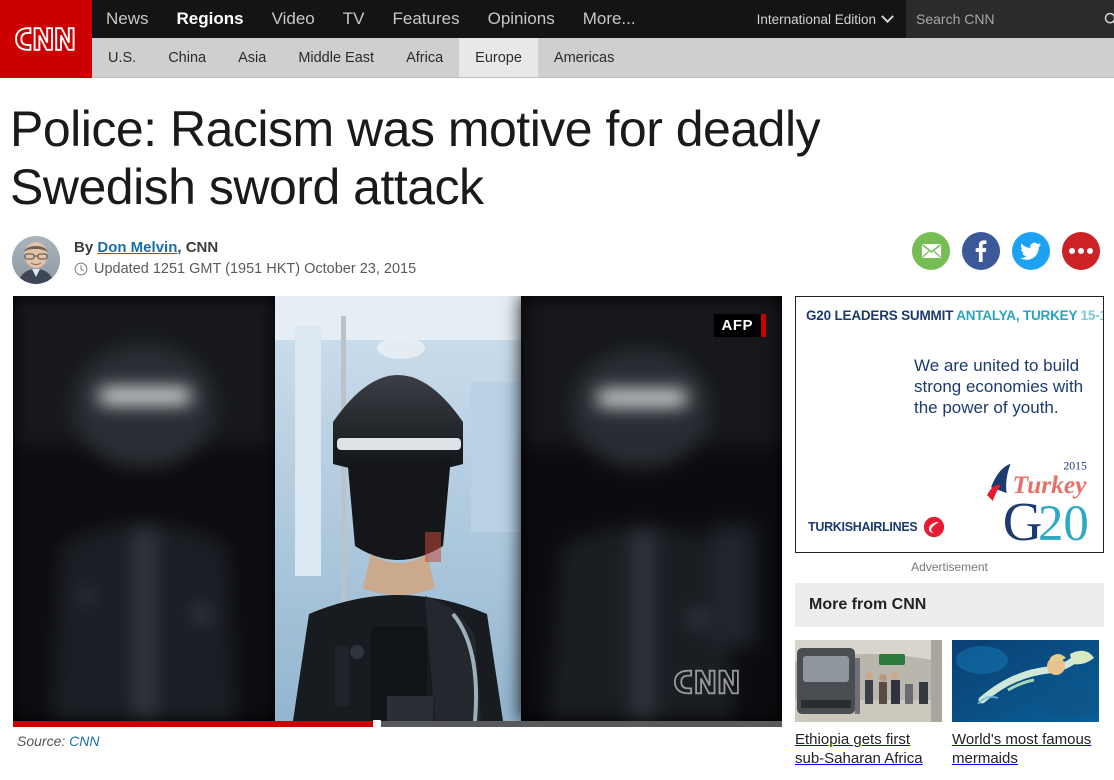  Describe the element at coordinates (949, 605) in the screenshot. I see `more-from-cnn-header: More from CNN` at that location.